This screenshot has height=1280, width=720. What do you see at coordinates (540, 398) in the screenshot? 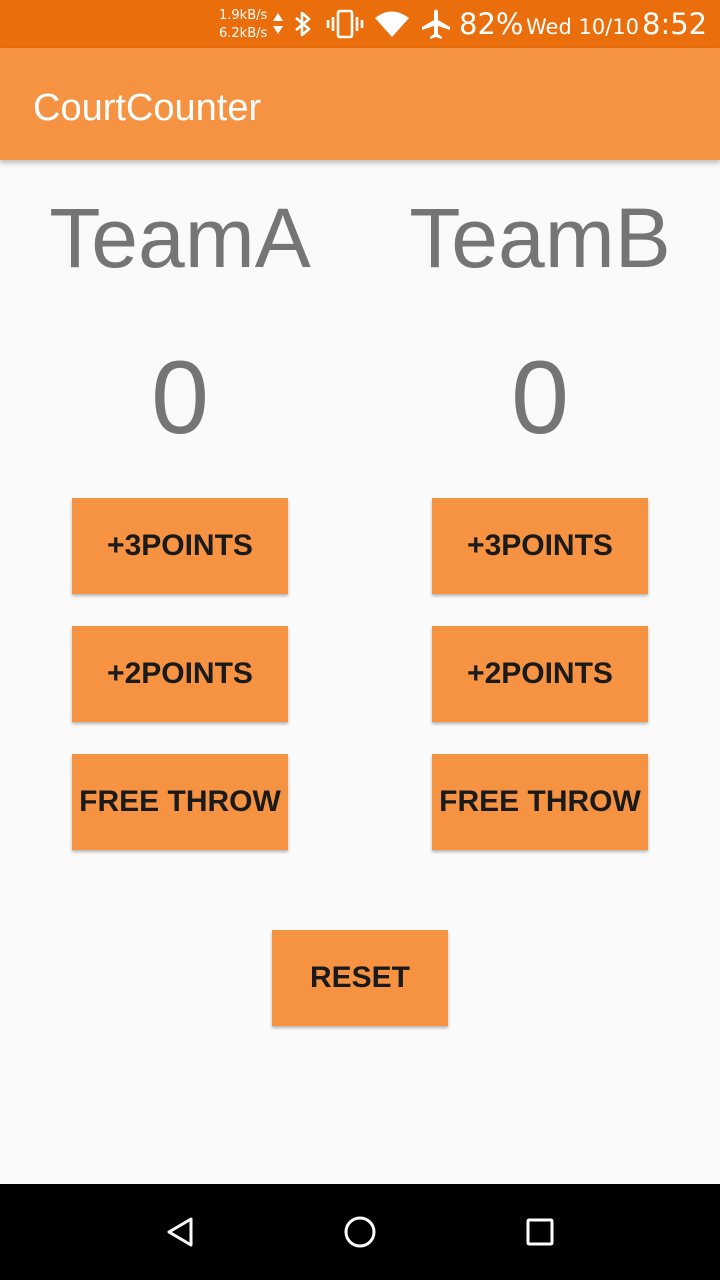
I see `team-b-score: 0` at bounding box center [540, 398].